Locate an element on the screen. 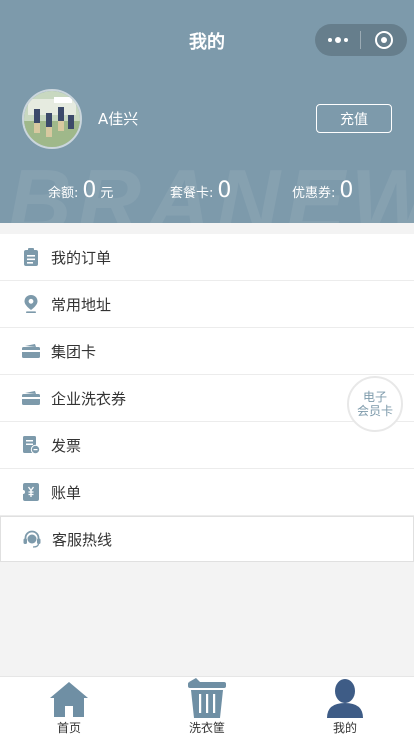 This screenshot has width=414, height=736. tab-laundry-basket: 洗衣筐 is located at coordinates (207, 706).